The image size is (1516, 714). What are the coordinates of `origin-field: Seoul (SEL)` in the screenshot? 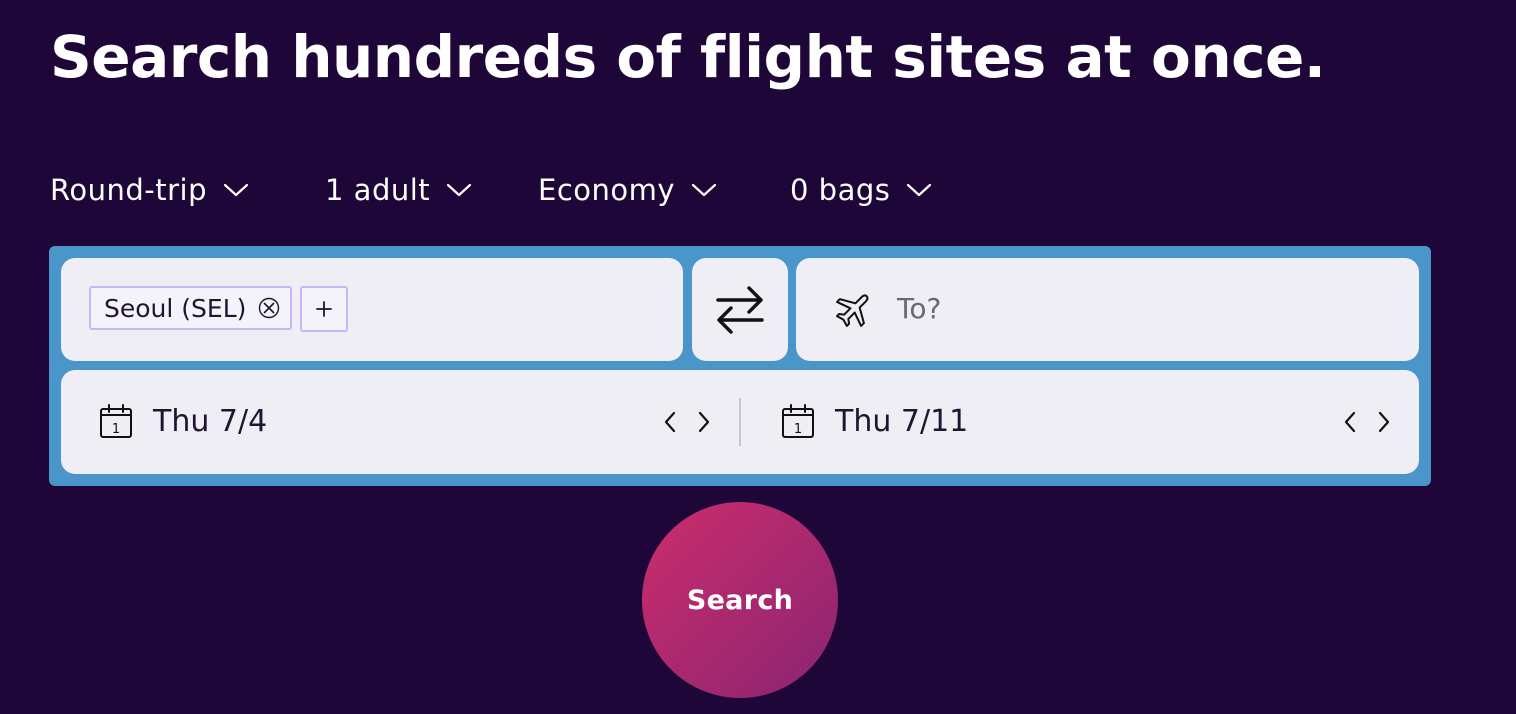 It's located at (372, 309).